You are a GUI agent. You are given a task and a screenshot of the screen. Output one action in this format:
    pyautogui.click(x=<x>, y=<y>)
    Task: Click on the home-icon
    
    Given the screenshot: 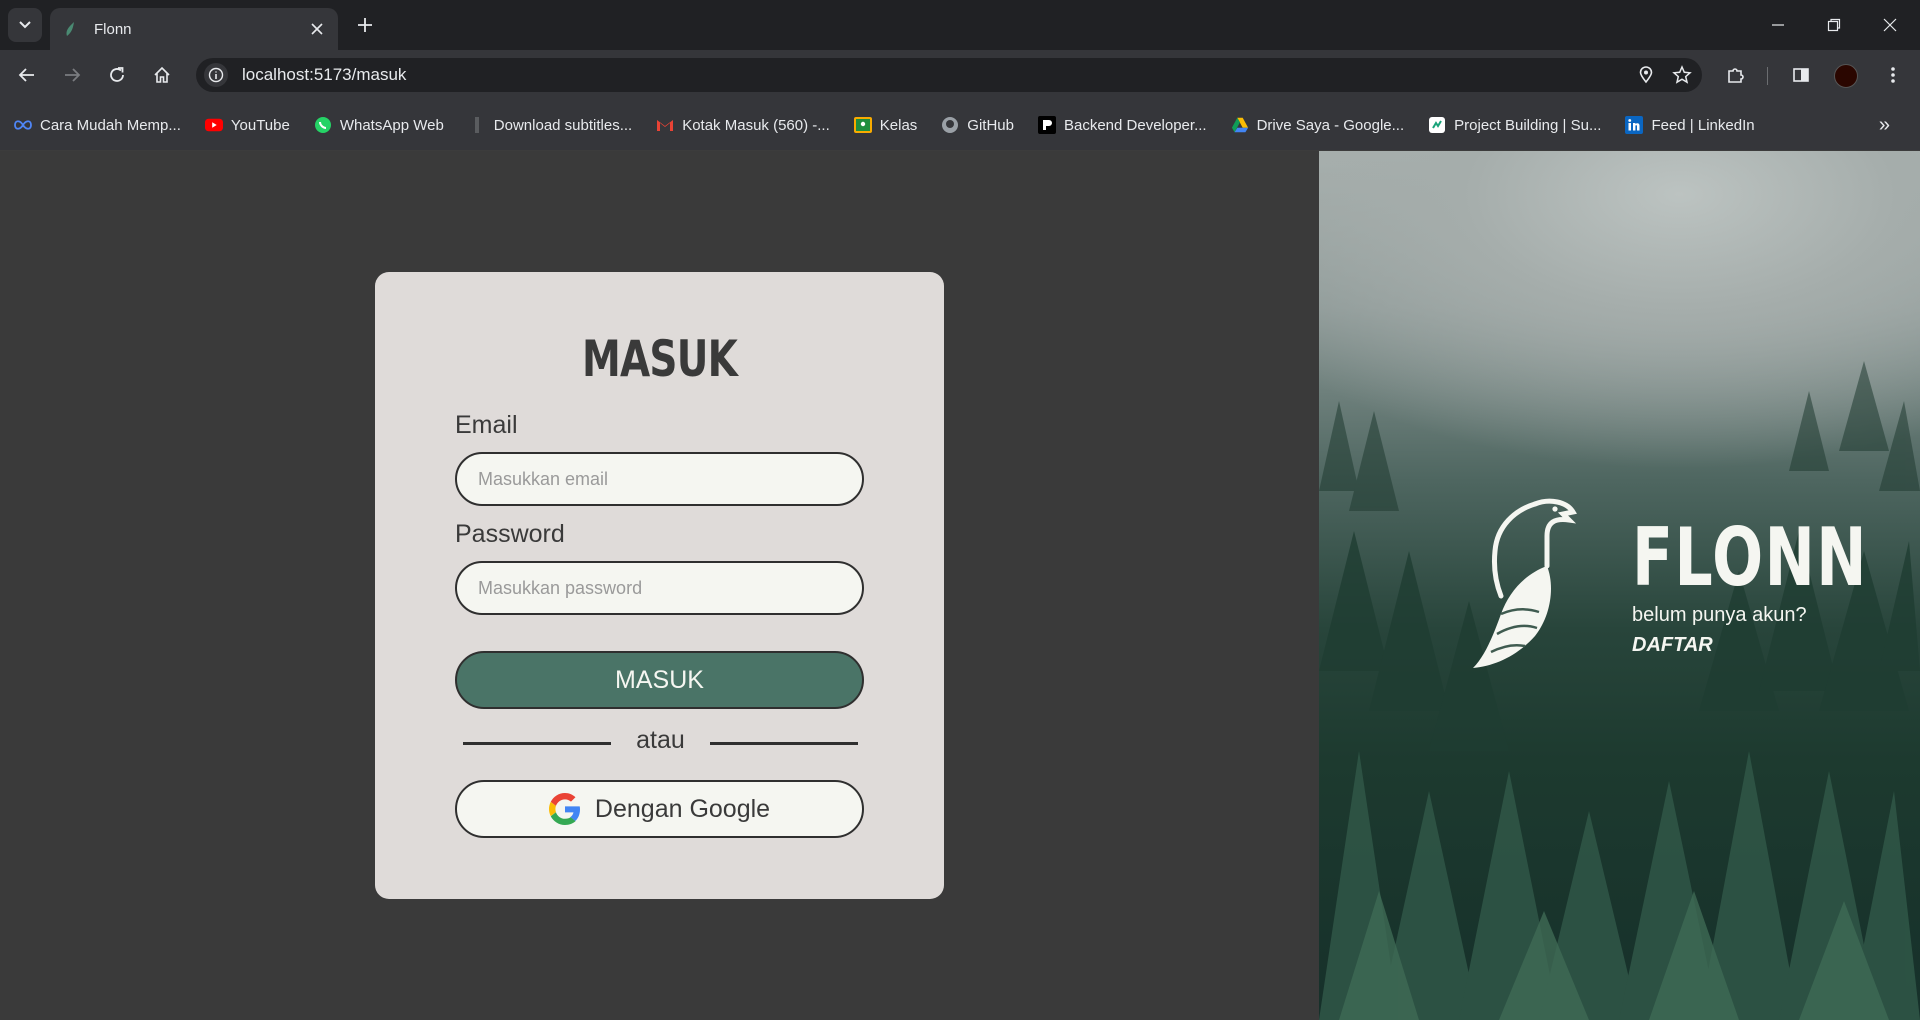 What is the action you would take?
    pyautogui.click(x=162, y=74)
    